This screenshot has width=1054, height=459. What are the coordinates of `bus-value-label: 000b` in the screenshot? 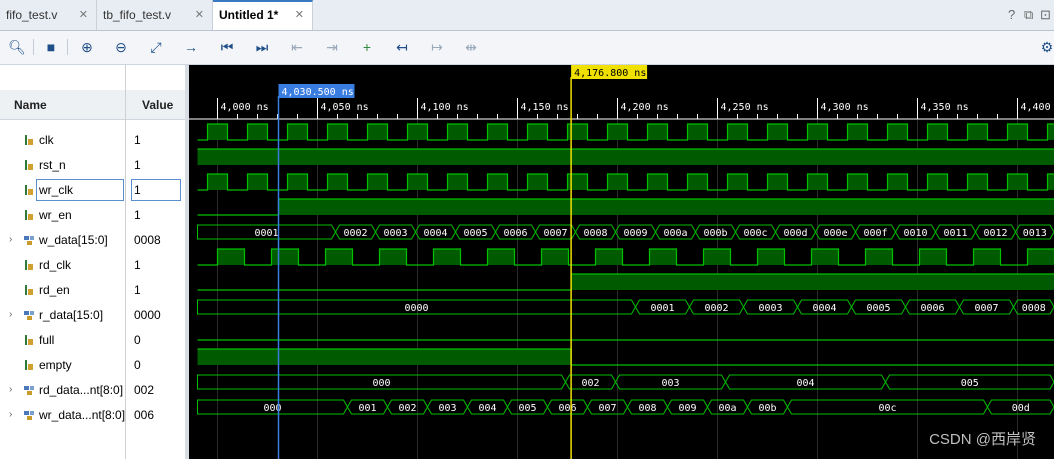 It's located at (715, 233).